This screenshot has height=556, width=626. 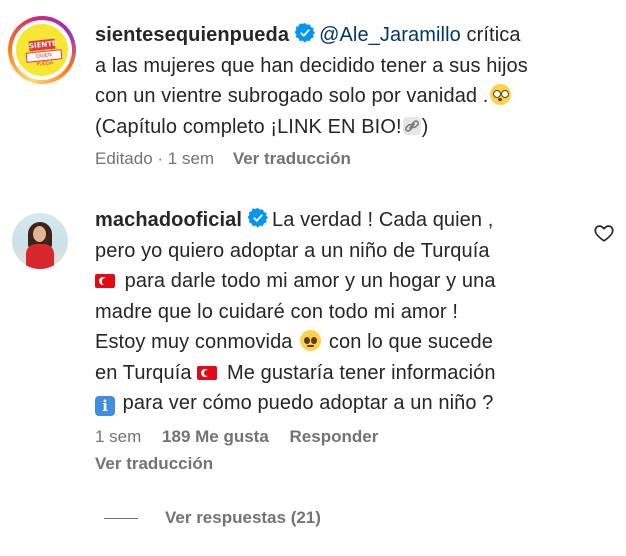 I want to click on mention-link: @Ale_Jaramillo, so click(x=390, y=35).